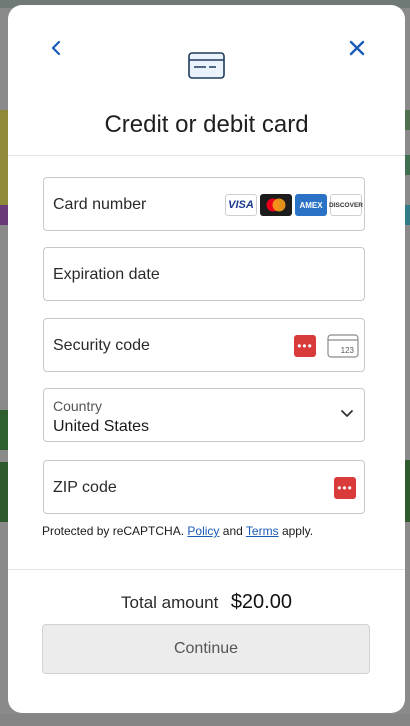  I want to click on cvv-front-icon: 123, so click(343, 346).